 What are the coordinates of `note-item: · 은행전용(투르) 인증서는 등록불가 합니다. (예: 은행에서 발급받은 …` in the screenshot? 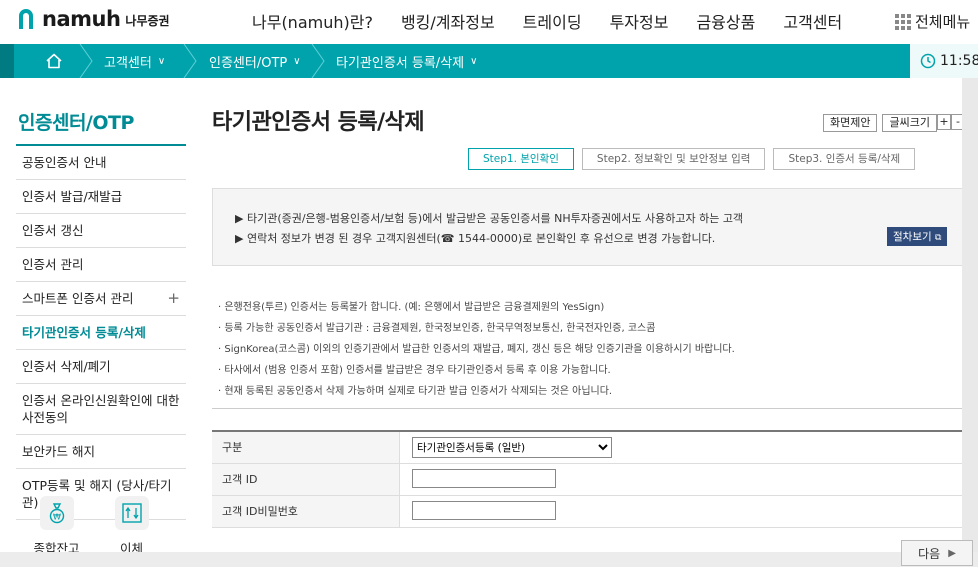 It's located at (411, 307).